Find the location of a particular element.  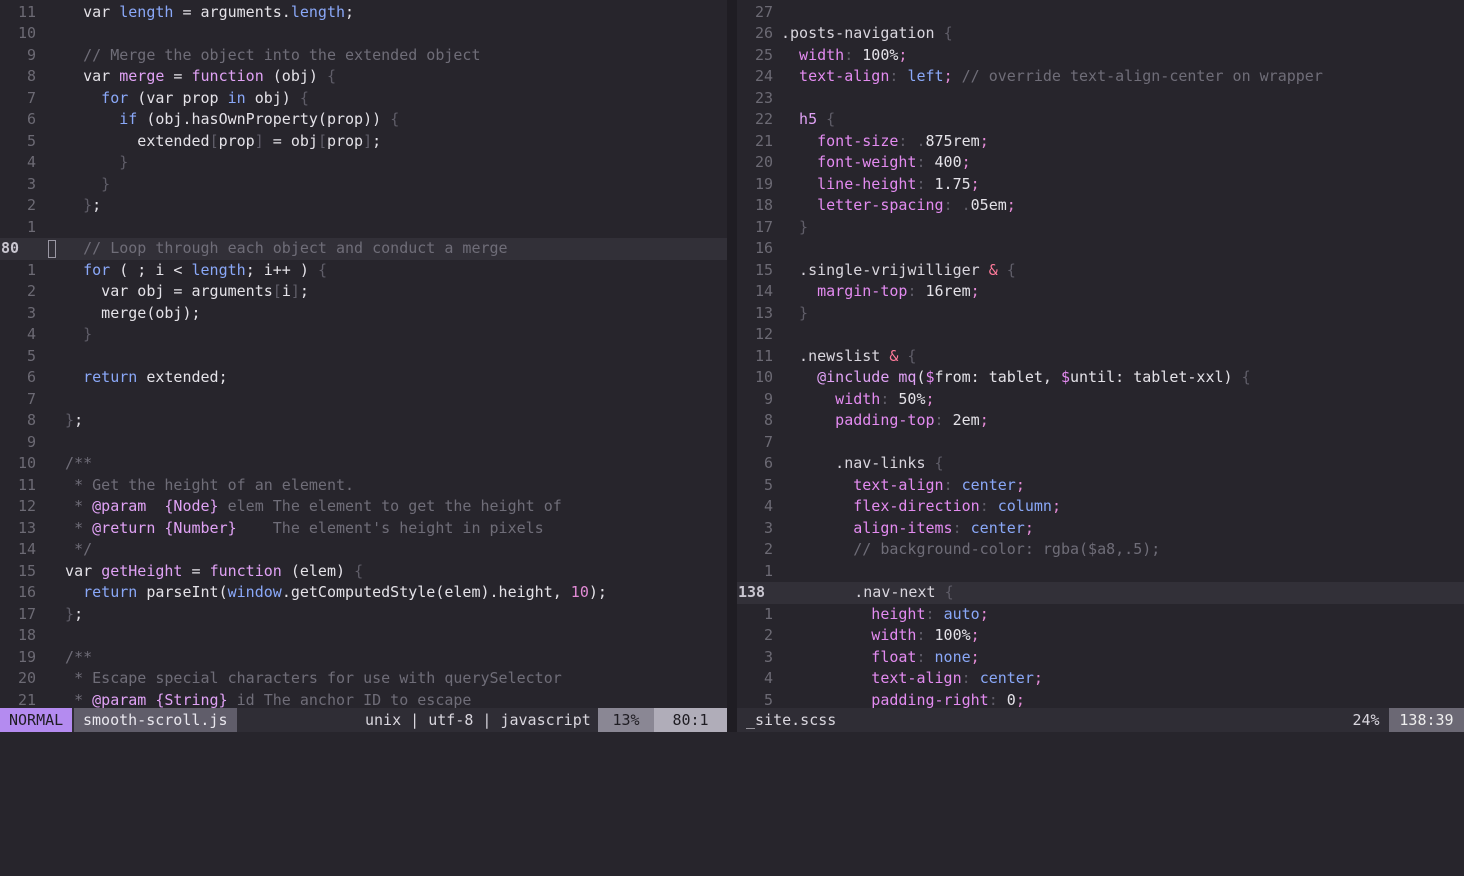

code-token: flex-direction is located at coordinates (880, 506).